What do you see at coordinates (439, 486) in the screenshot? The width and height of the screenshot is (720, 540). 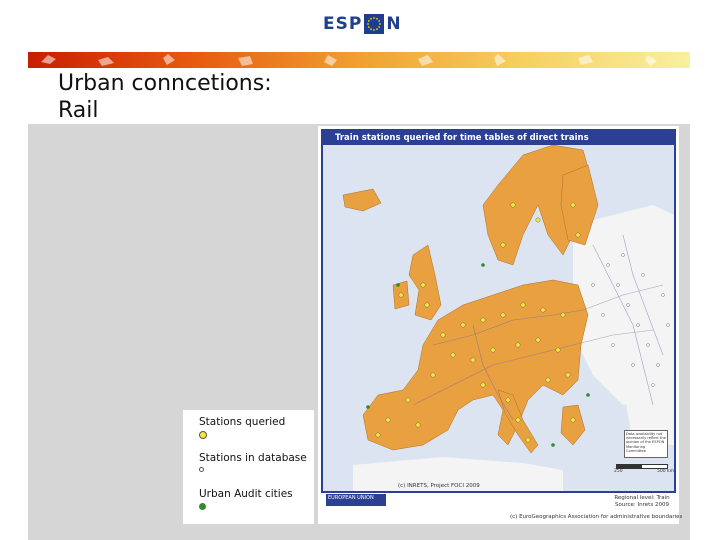 I see `map-credit-source: (c) INRETS, Project FOCI 2009` at bounding box center [439, 486].